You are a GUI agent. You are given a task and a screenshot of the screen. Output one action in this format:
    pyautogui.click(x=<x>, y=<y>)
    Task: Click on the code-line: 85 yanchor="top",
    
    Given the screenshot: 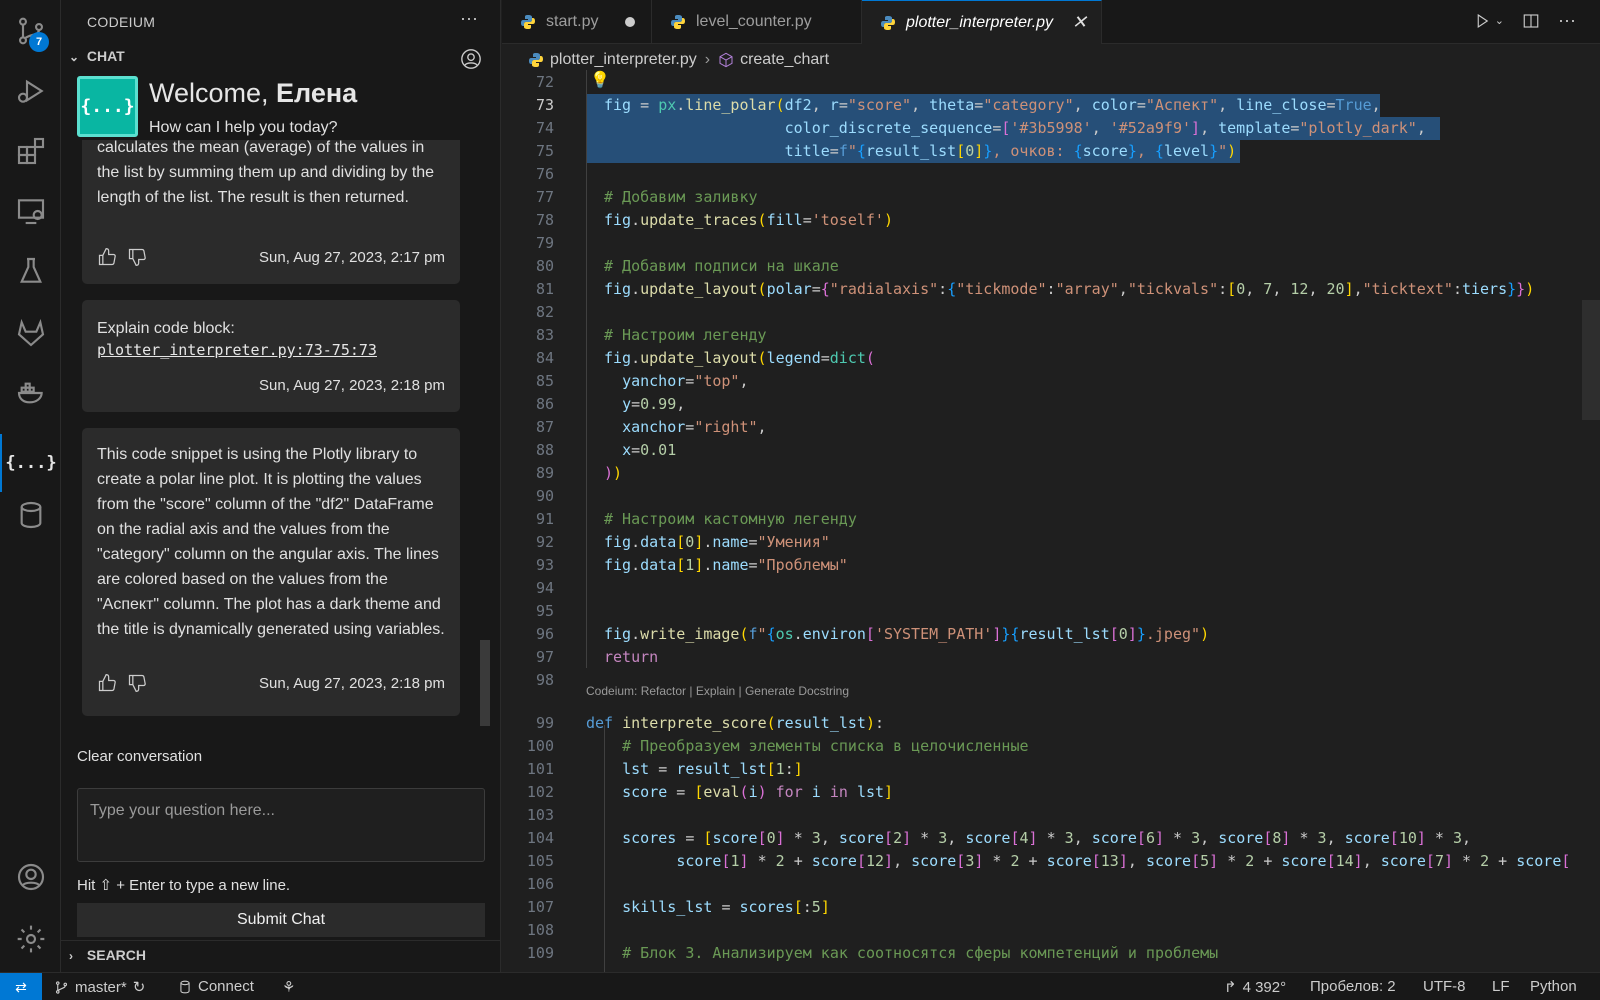 What is the action you would take?
    pyautogui.click(x=1051, y=381)
    